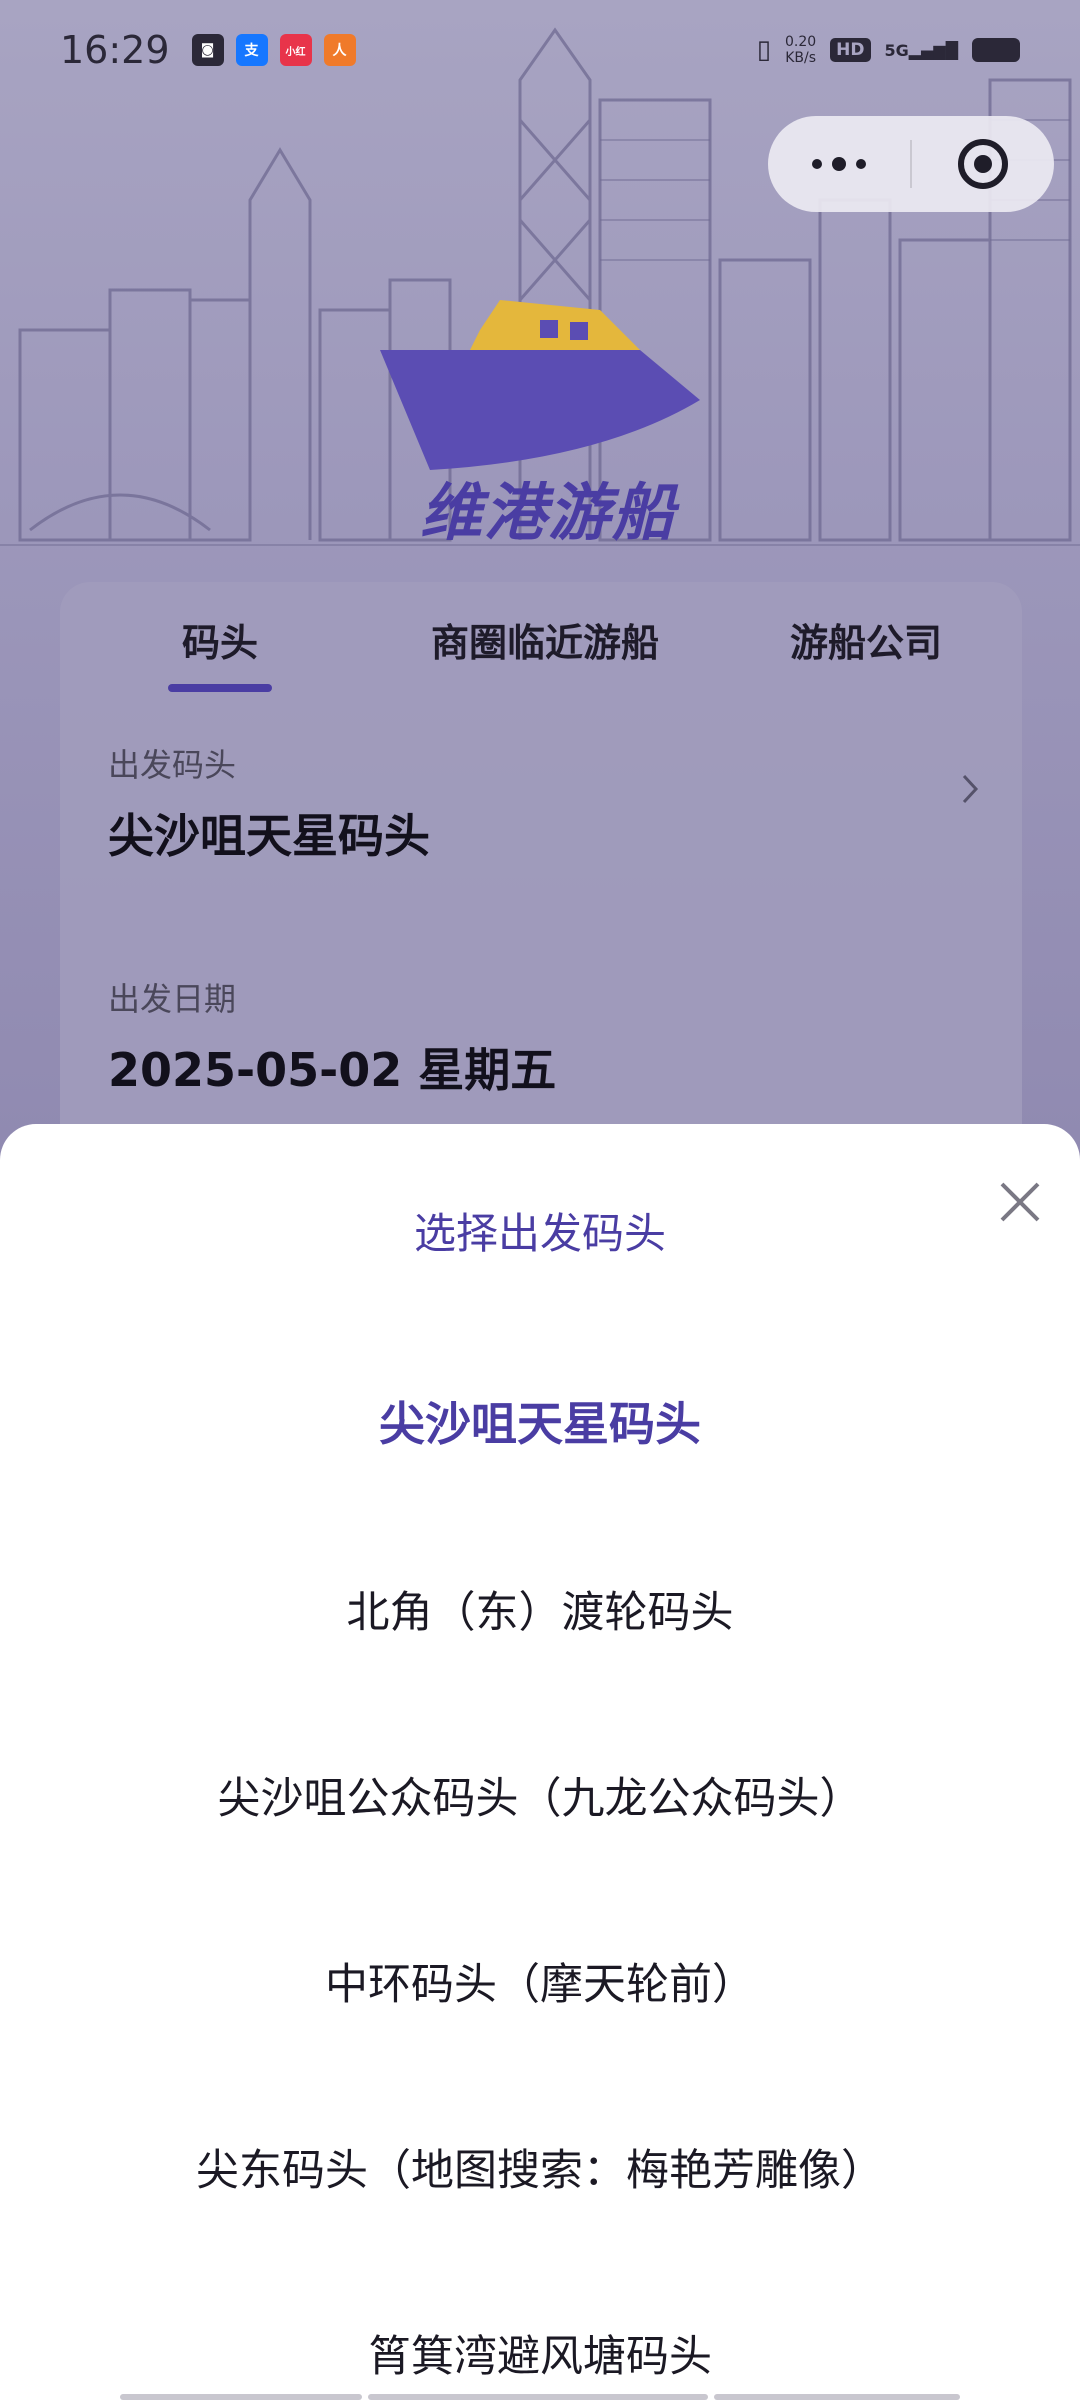 The image size is (1080, 2408). What do you see at coordinates (538, 803) in the screenshot?
I see `departure-pier-field: 出发码头 尖沙咀天星码头` at bounding box center [538, 803].